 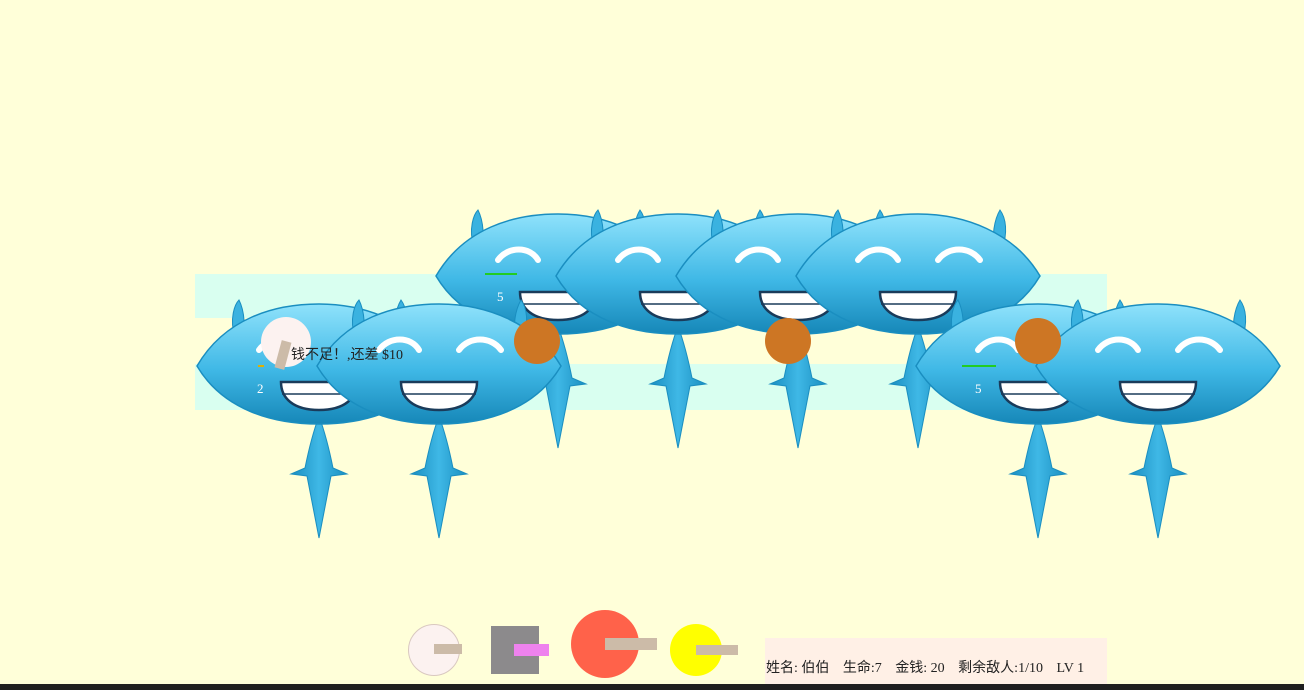 I want to click on gray-tower-barrel, so click(x=531, y=650).